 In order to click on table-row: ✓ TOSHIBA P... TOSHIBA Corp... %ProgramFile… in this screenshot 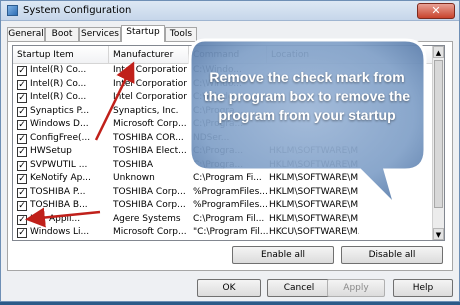, I will do `click(223, 193)`.